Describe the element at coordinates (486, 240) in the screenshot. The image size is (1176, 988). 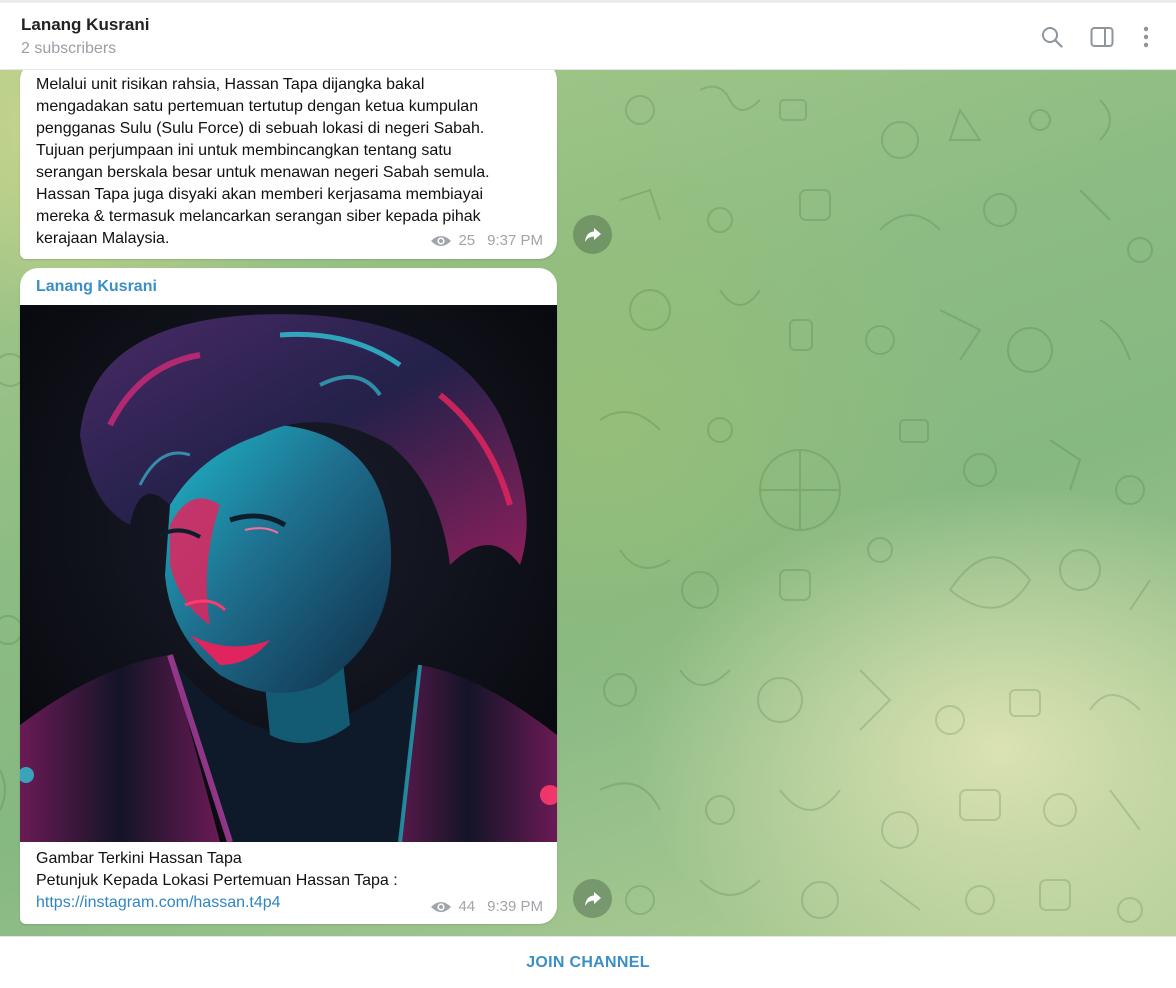
I see `message-meta: 25 9:37 PM` at that location.